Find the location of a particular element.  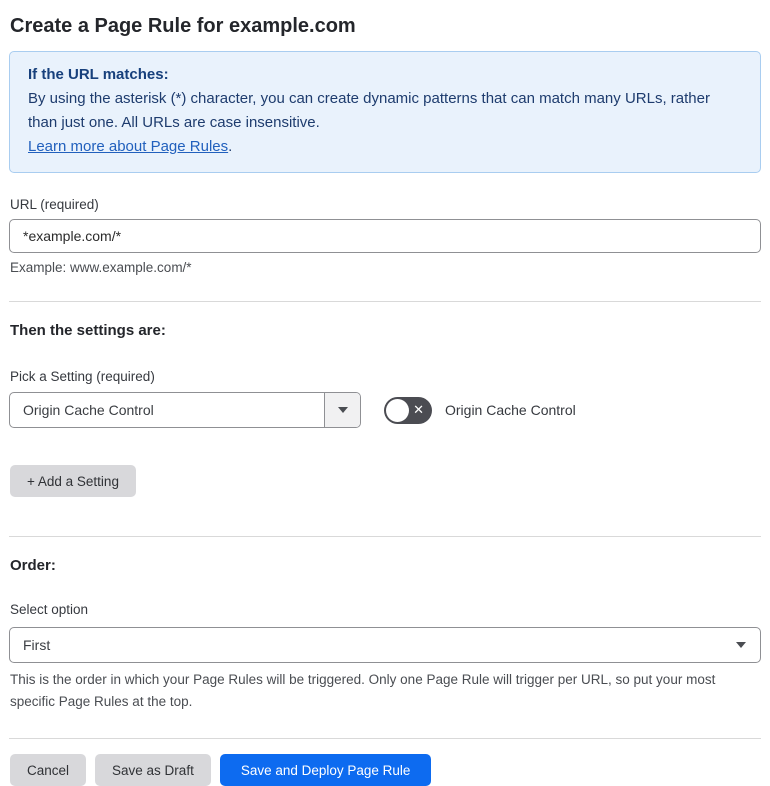

setting-select-value: Origin Cache Control is located at coordinates (88, 410).